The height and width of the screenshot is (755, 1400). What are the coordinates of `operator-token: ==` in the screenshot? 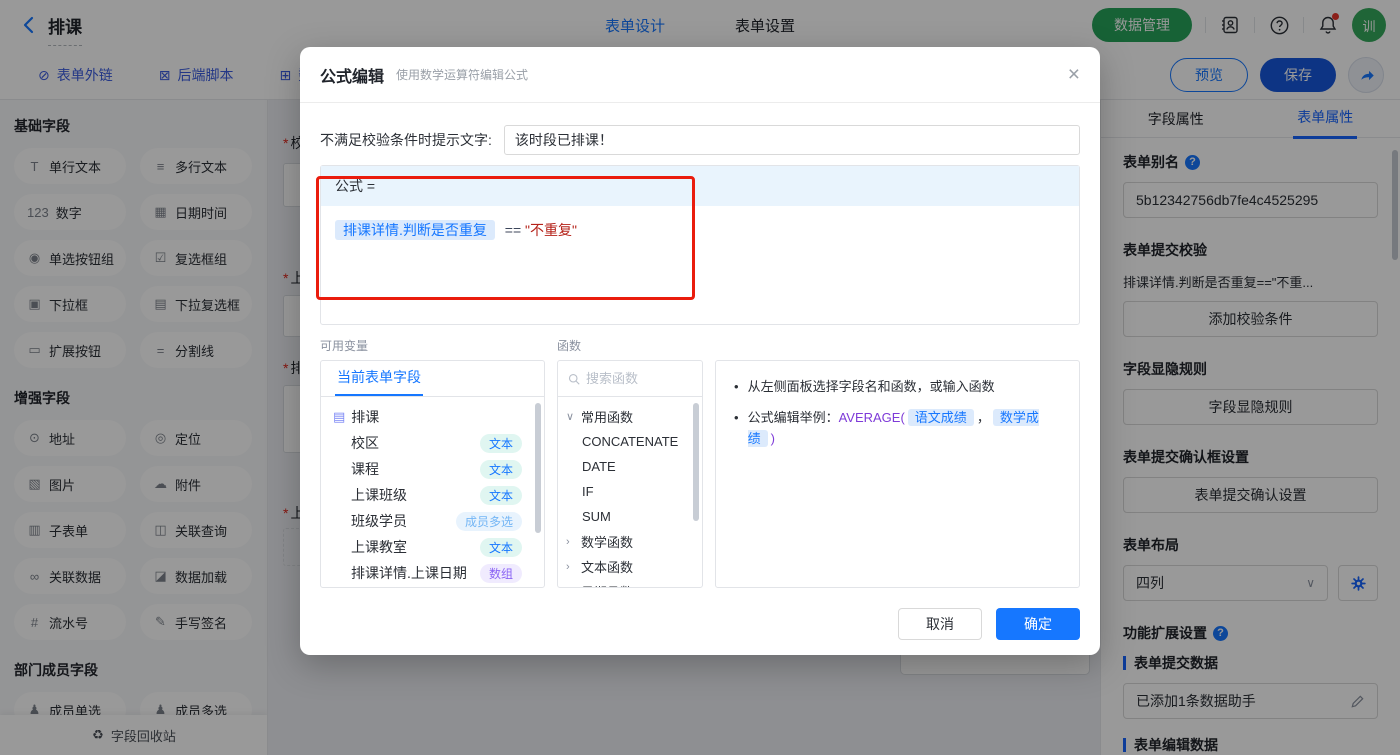 It's located at (513, 230).